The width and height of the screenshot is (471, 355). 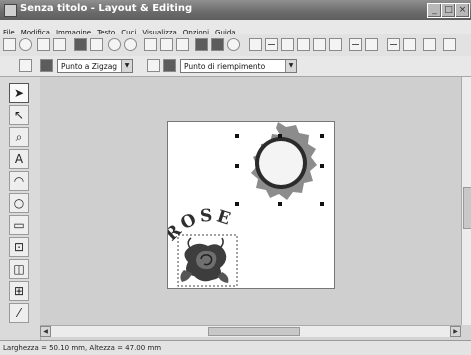 I want to click on import-icon, so click(x=43, y=44).